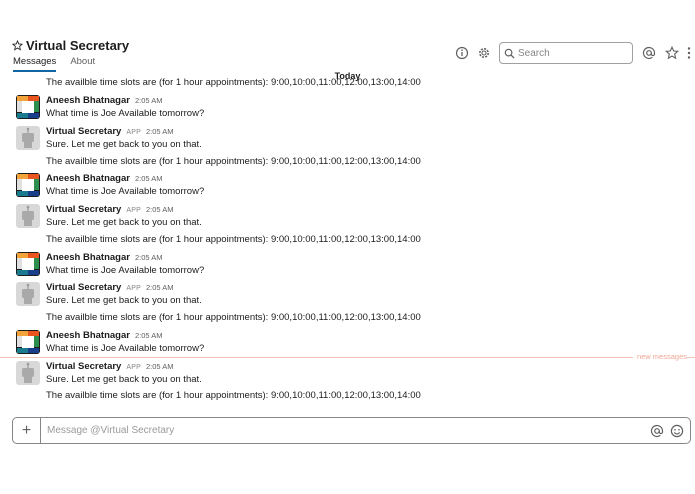 This screenshot has width=695, height=494. What do you see at coordinates (345, 430) in the screenshot?
I see `message-input` at bounding box center [345, 430].